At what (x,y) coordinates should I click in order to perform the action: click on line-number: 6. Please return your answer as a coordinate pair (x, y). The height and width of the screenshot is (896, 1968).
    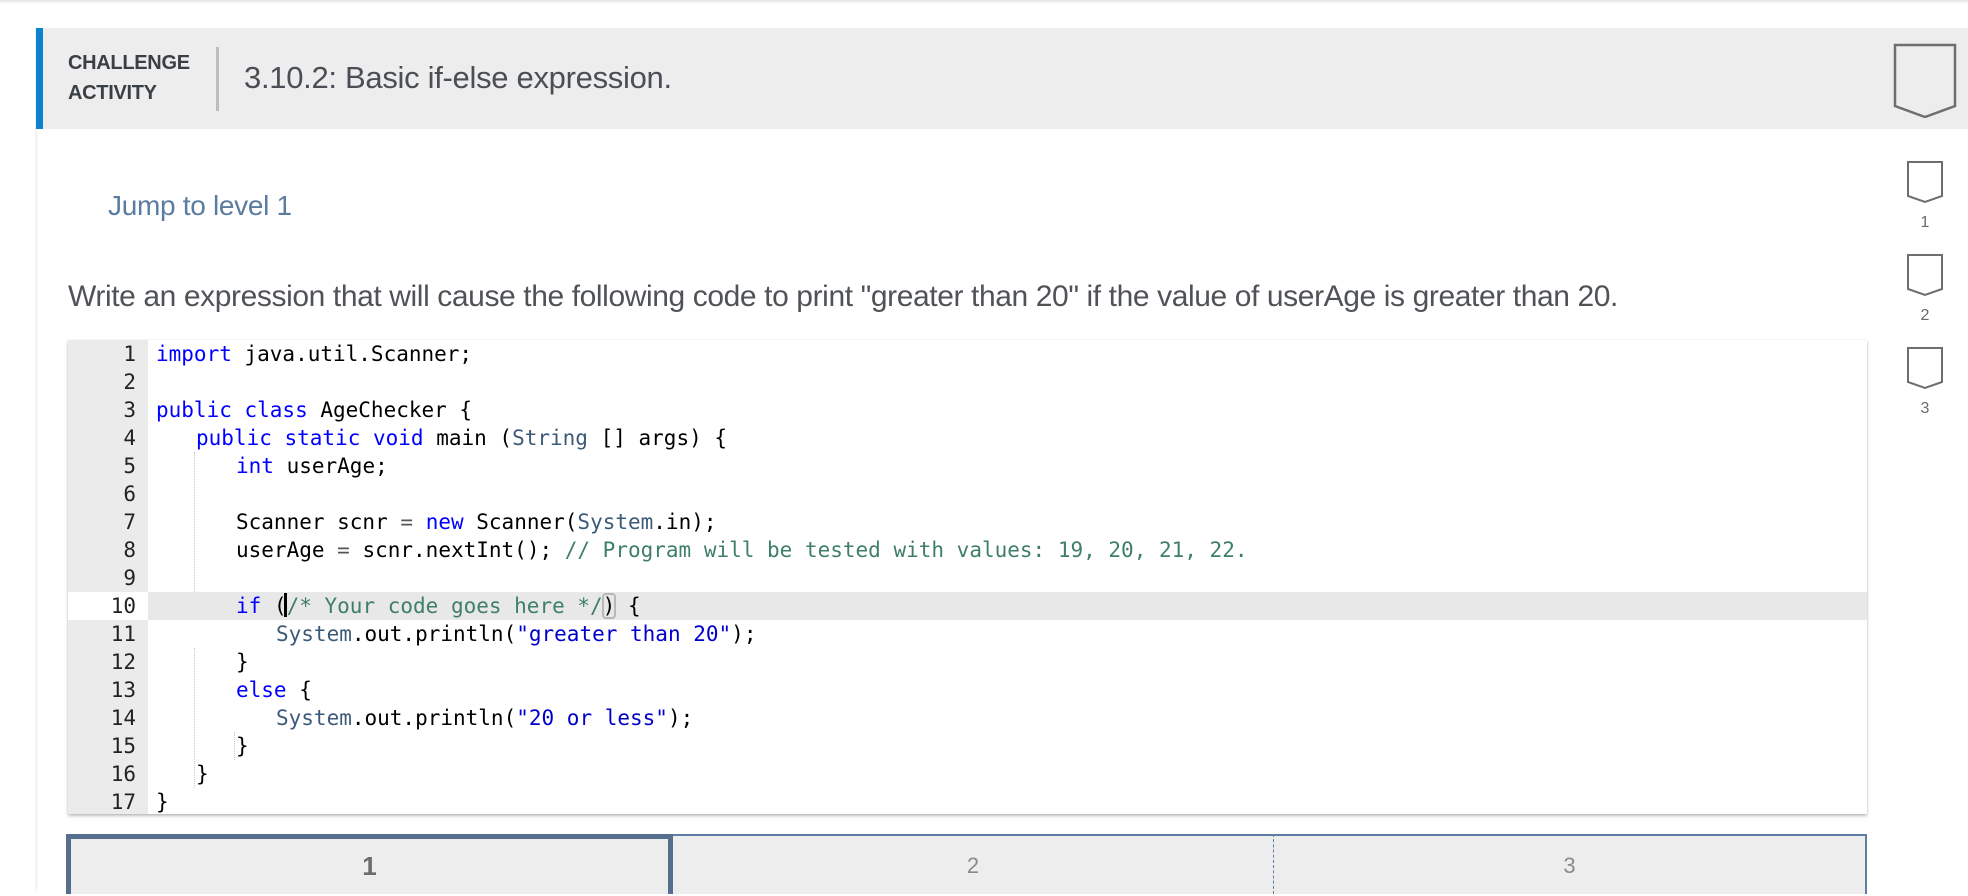
    Looking at the image, I should click on (129, 494).